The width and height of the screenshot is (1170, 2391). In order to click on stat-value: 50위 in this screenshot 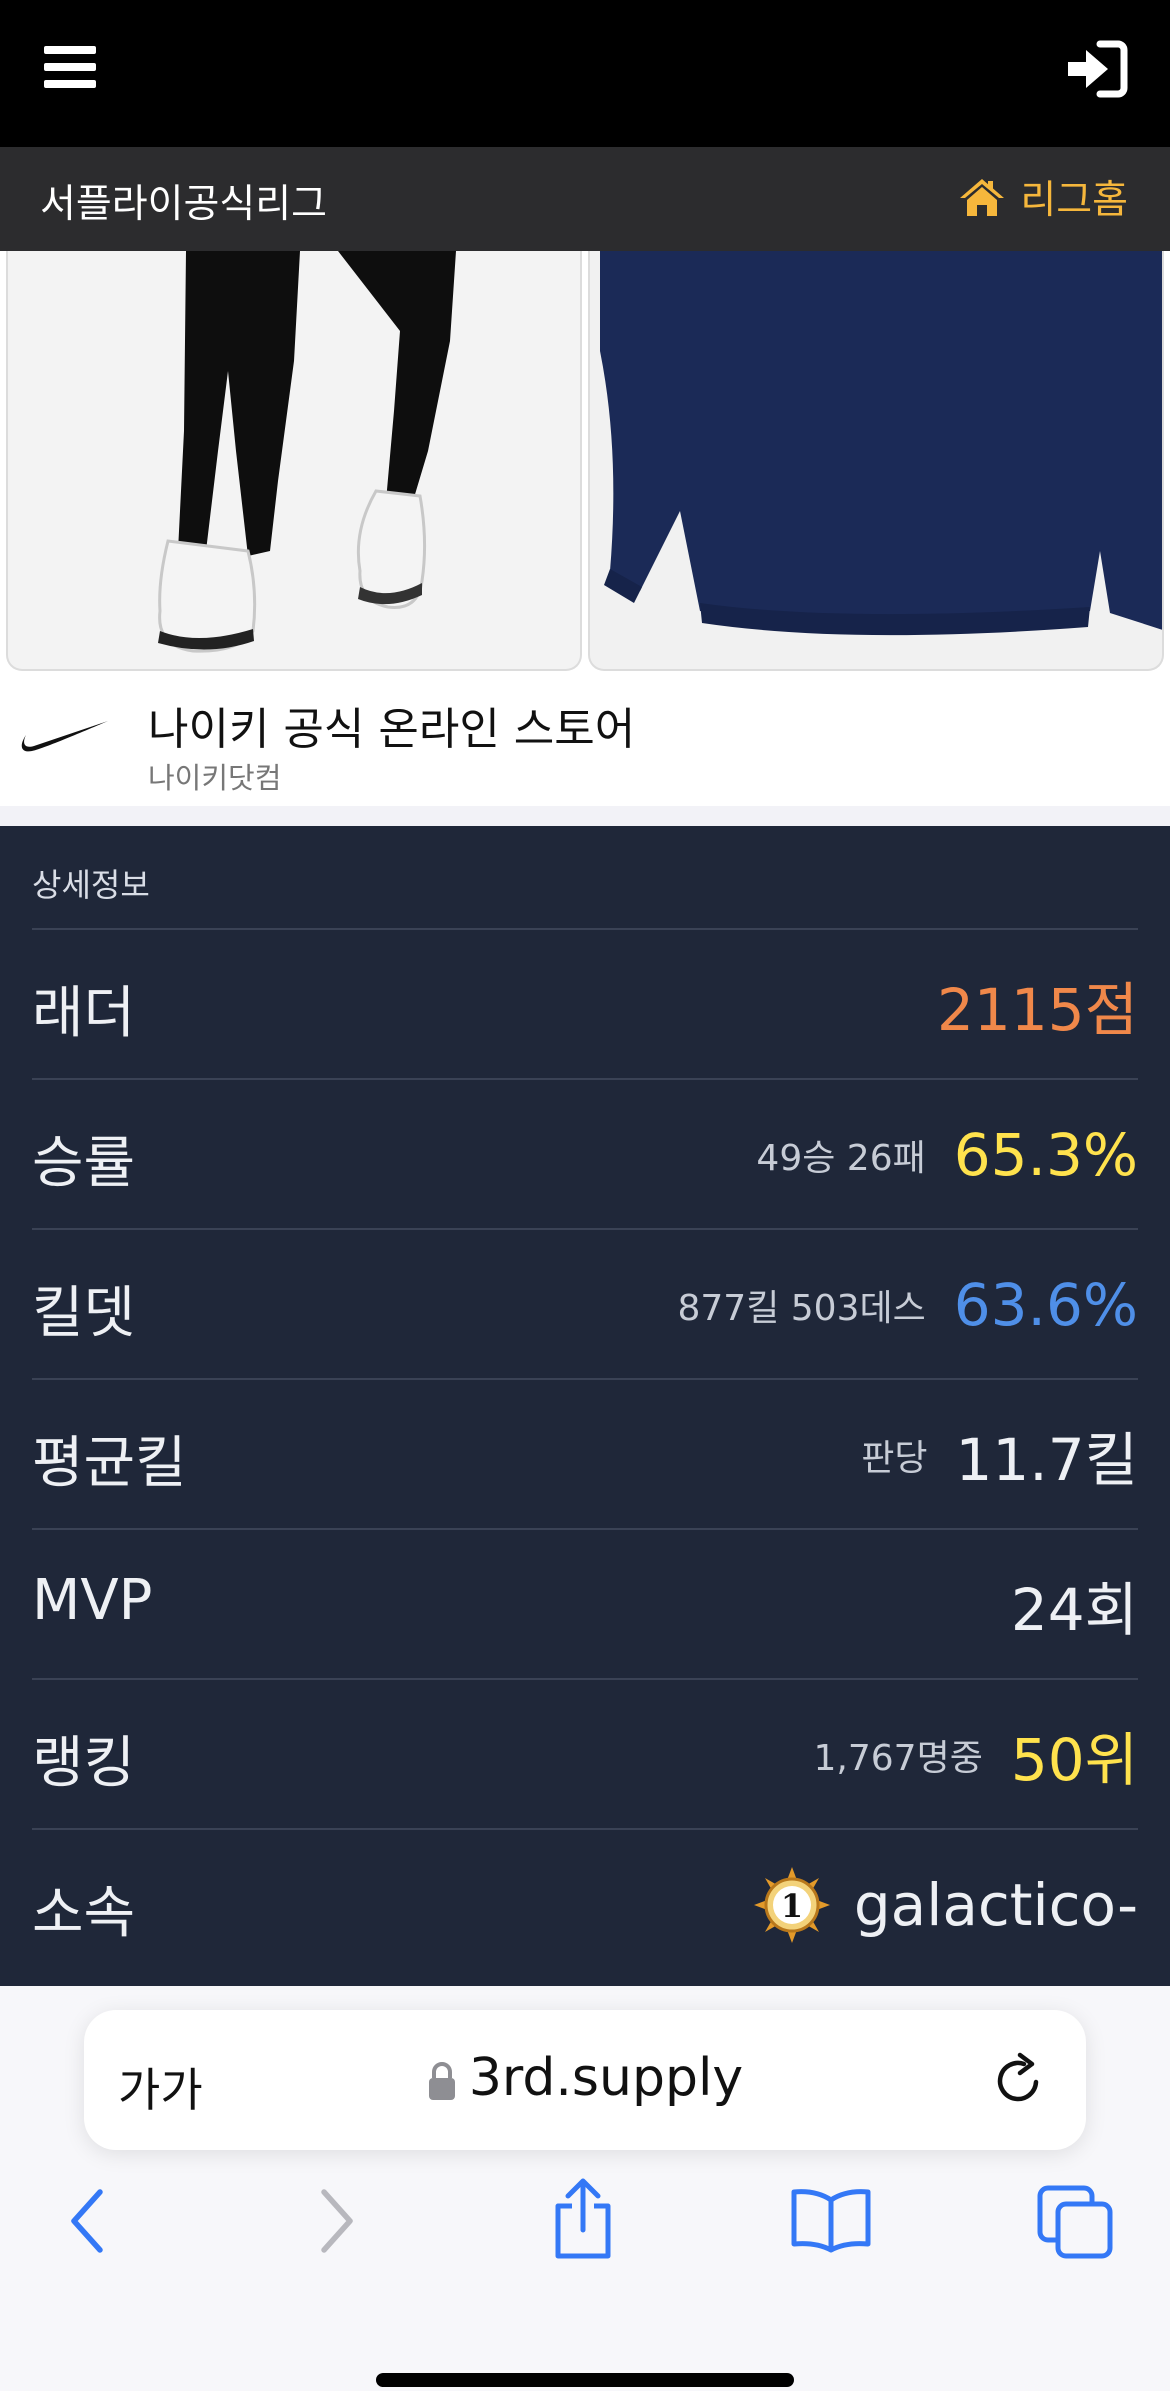, I will do `click(1074, 1760)`.